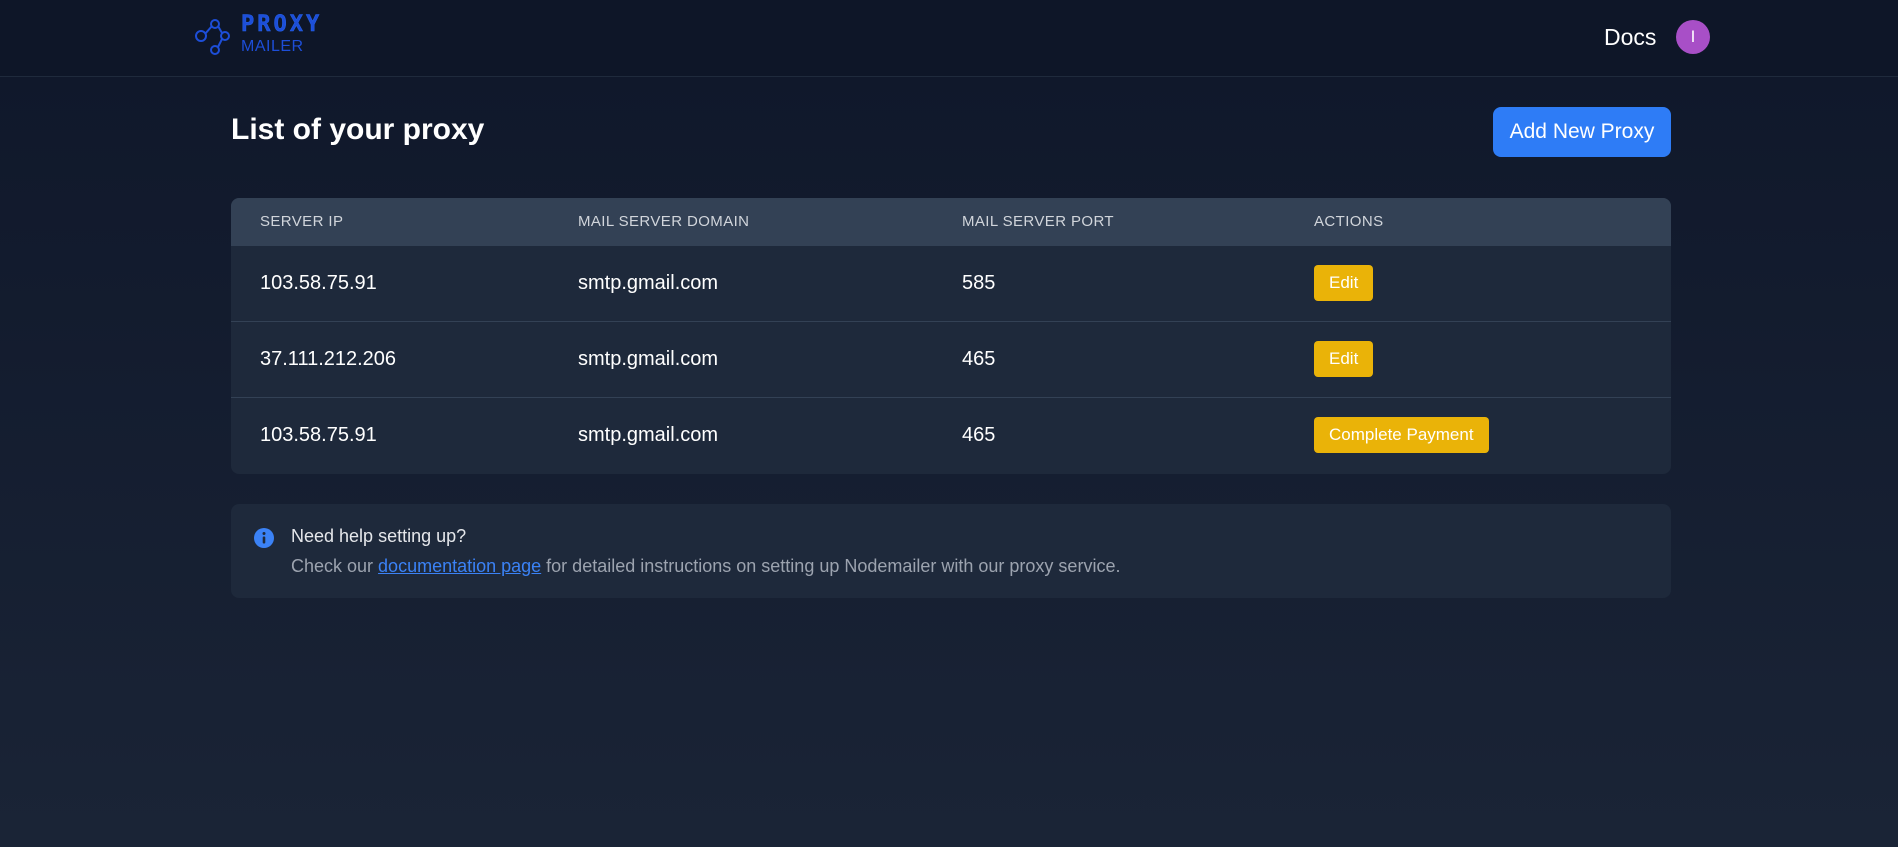 The height and width of the screenshot is (847, 1898). What do you see at coordinates (1038, 221) in the screenshot?
I see `column-header-mail-server-port: MAIL SERVER PORT` at bounding box center [1038, 221].